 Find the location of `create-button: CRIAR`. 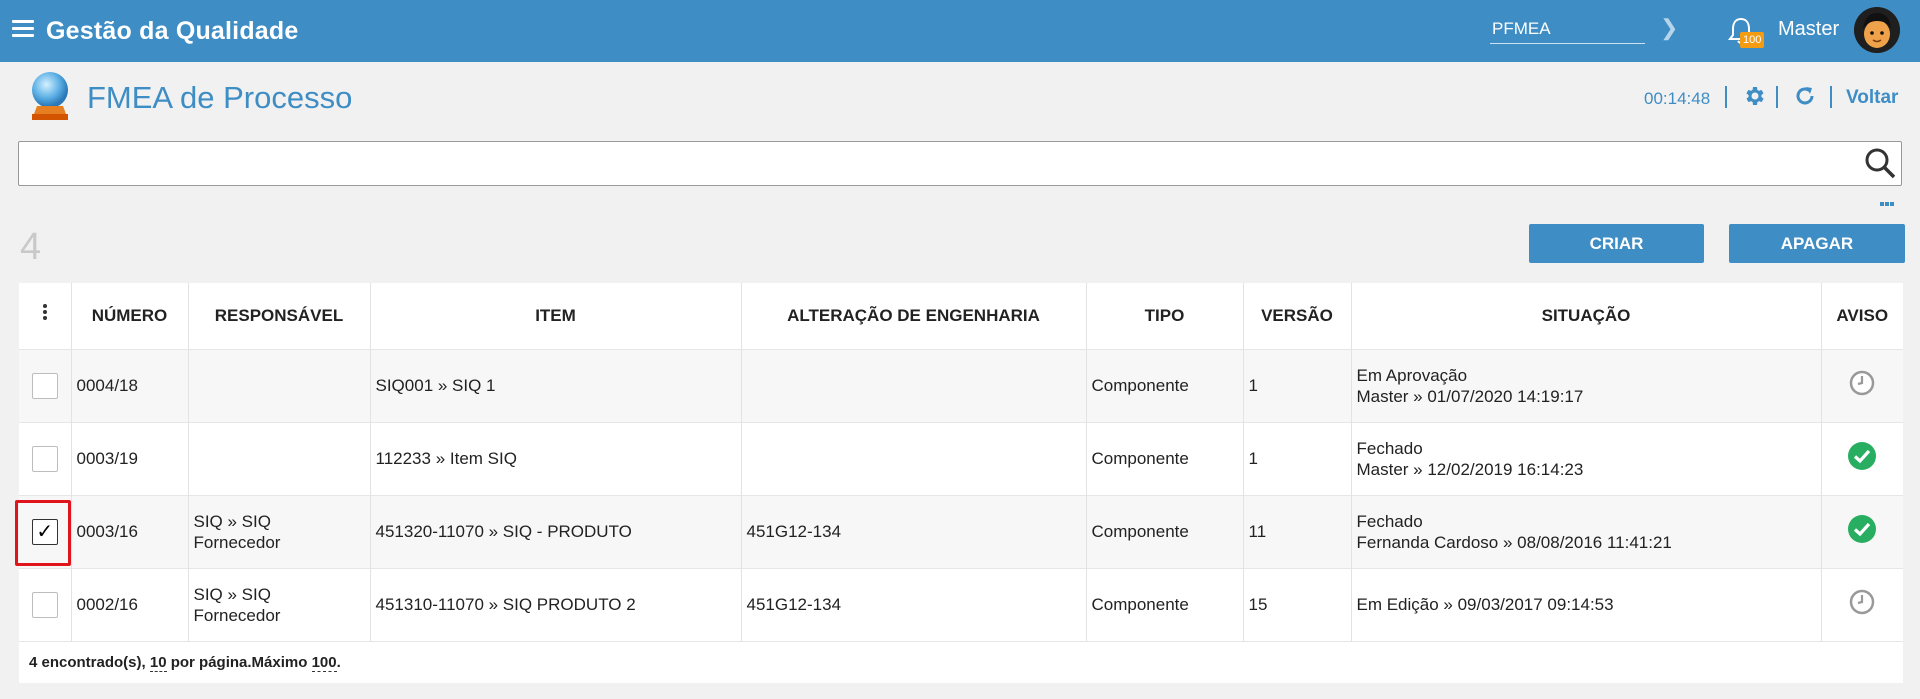

create-button: CRIAR is located at coordinates (1616, 243).